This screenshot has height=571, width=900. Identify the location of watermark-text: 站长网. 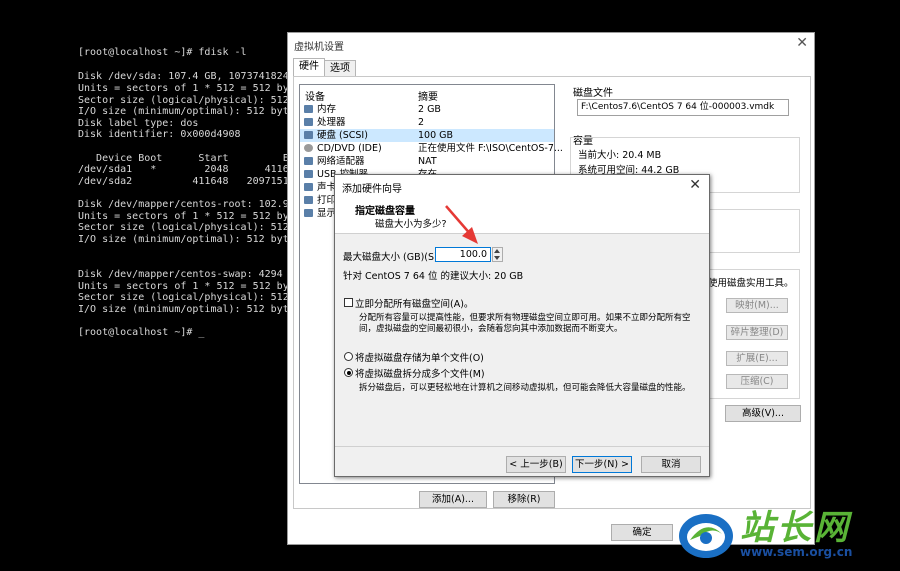
(795, 528).